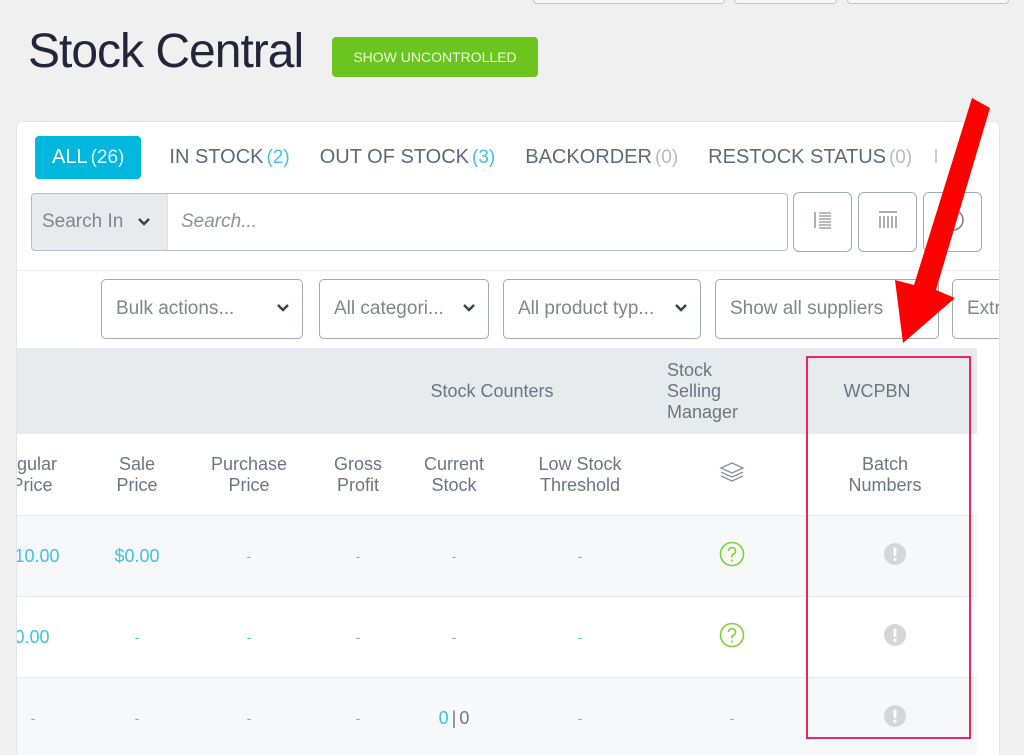 The height and width of the screenshot is (755, 1024). I want to click on search-input, so click(477, 222).